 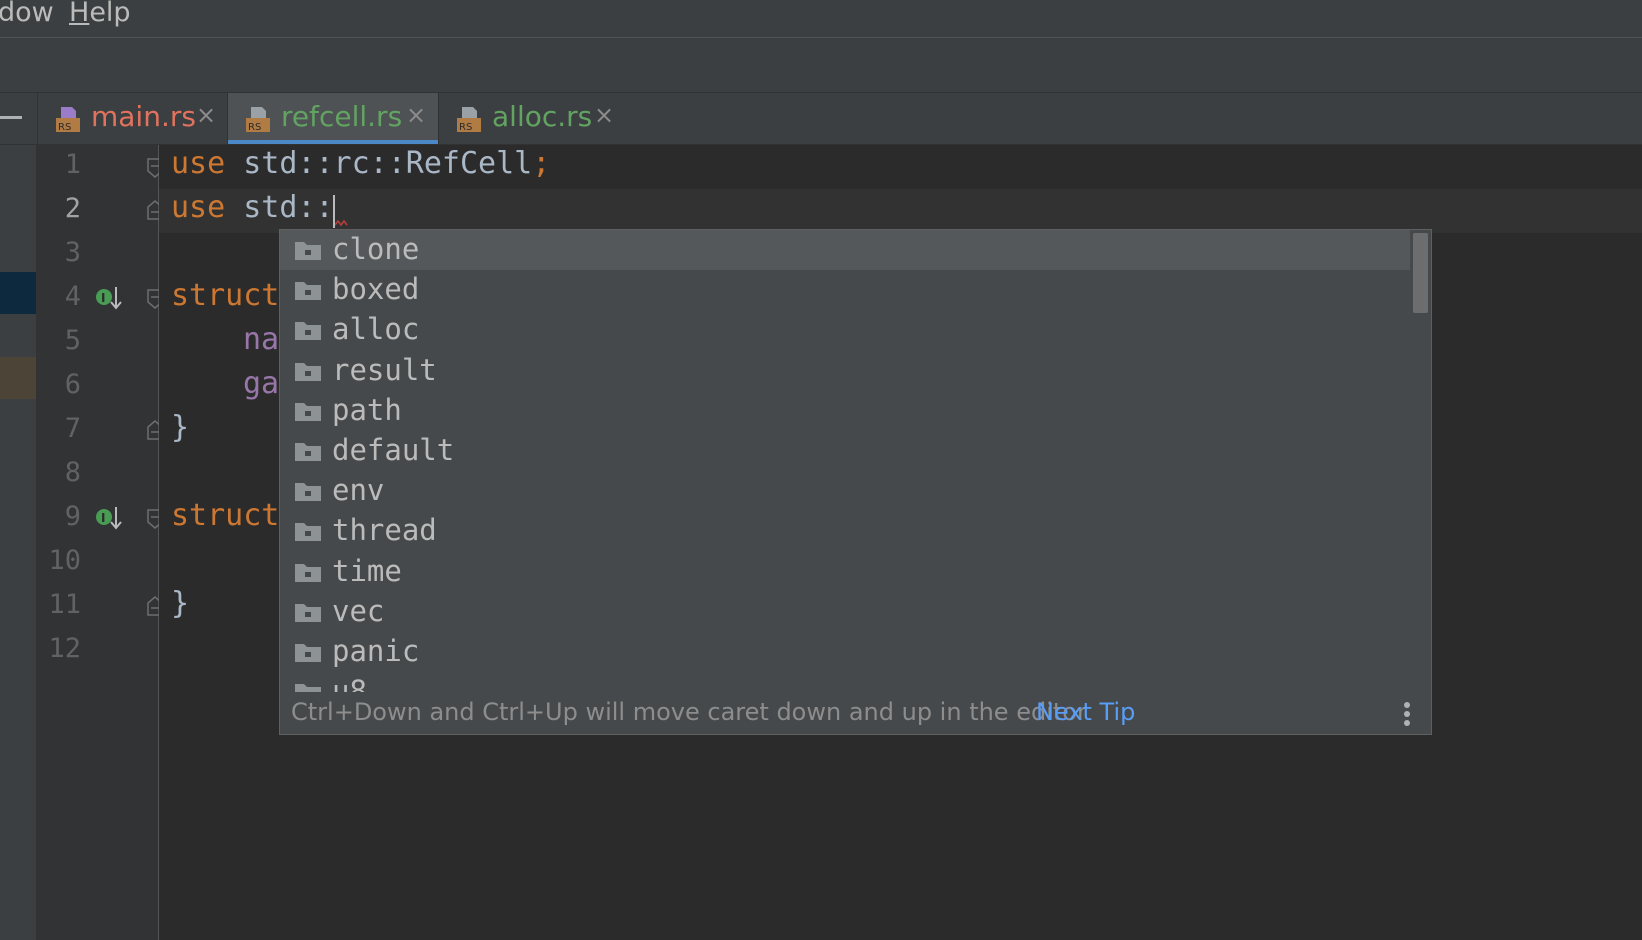 I want to click on next-tip-link: Next Tip, so click(x=1085, y=712).